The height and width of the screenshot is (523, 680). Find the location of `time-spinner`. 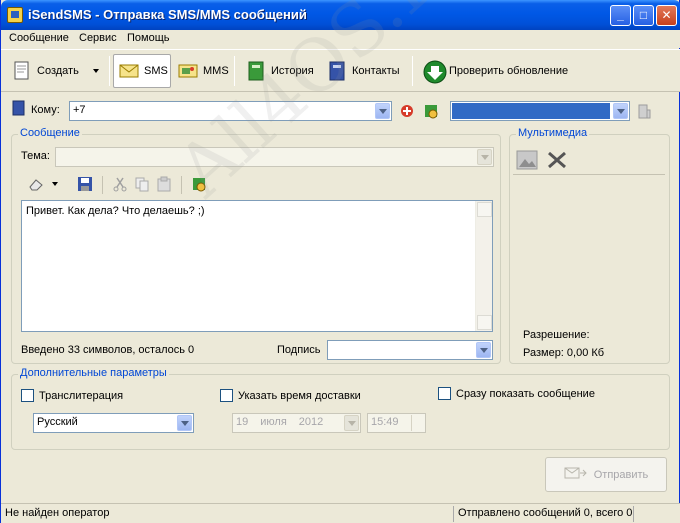

time-spinner is located at coordinates (417, 423).